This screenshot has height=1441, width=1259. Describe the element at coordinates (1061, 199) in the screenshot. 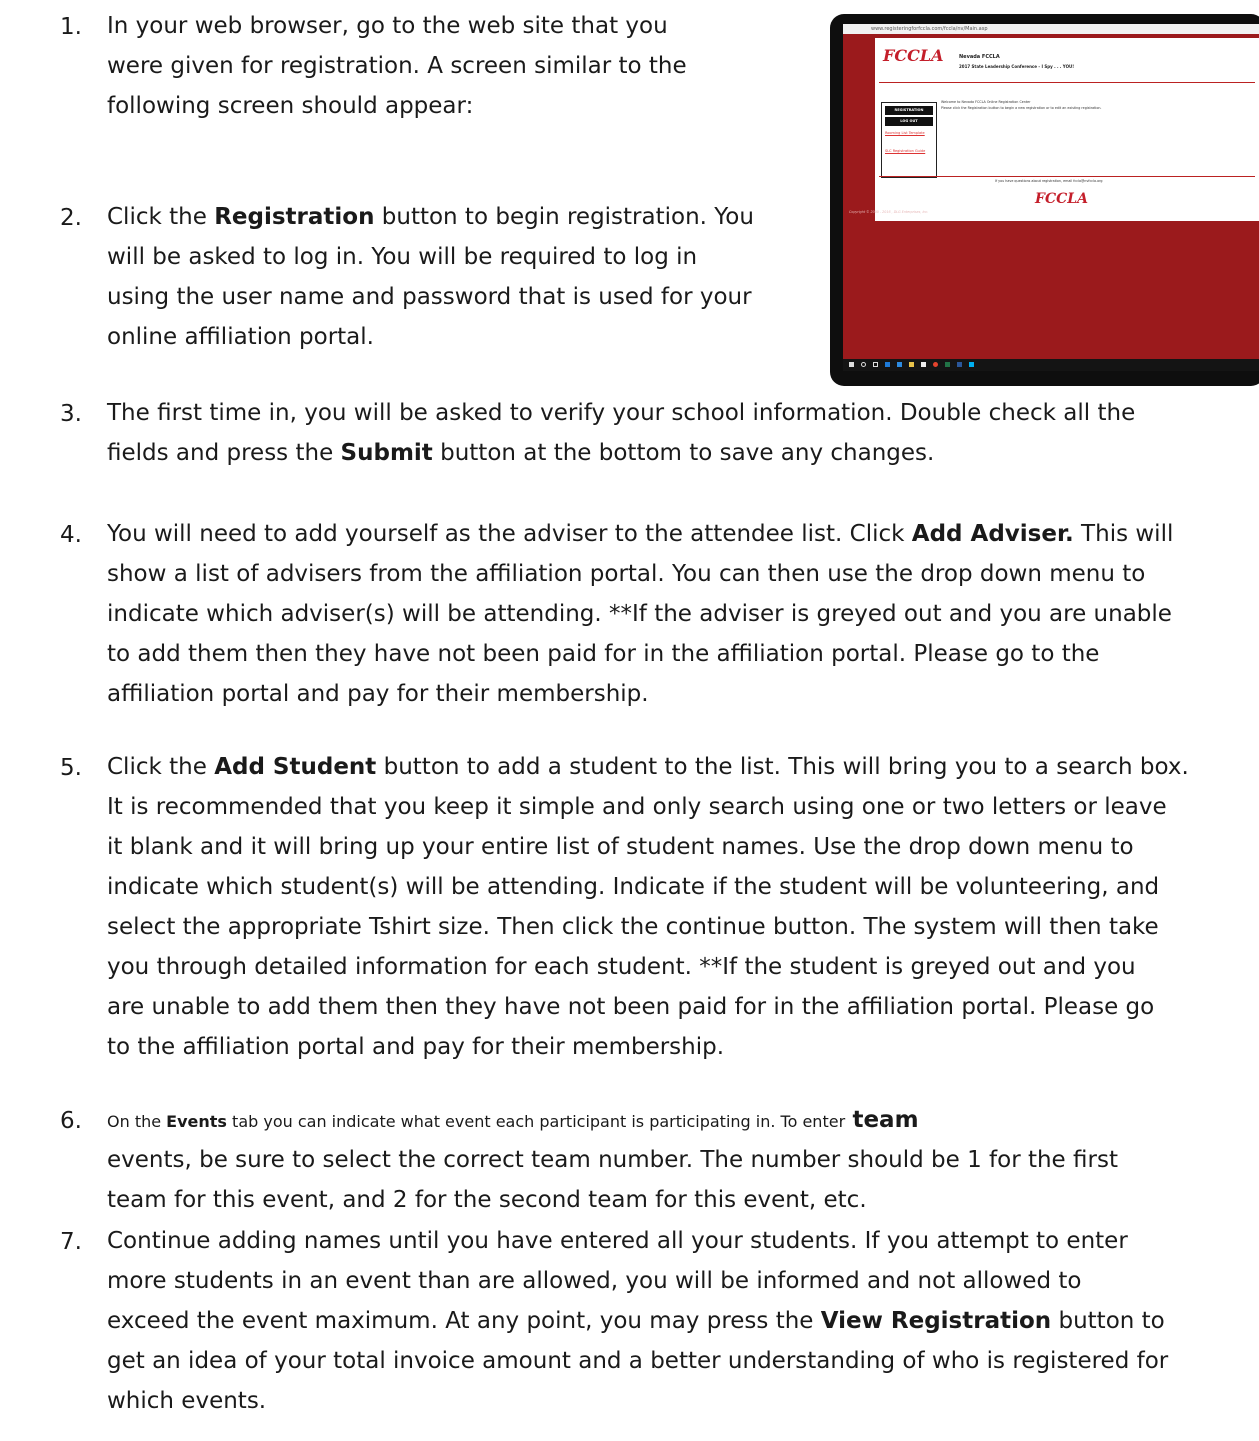

I see `fccla-logo-footer: FCCLA` at that location.